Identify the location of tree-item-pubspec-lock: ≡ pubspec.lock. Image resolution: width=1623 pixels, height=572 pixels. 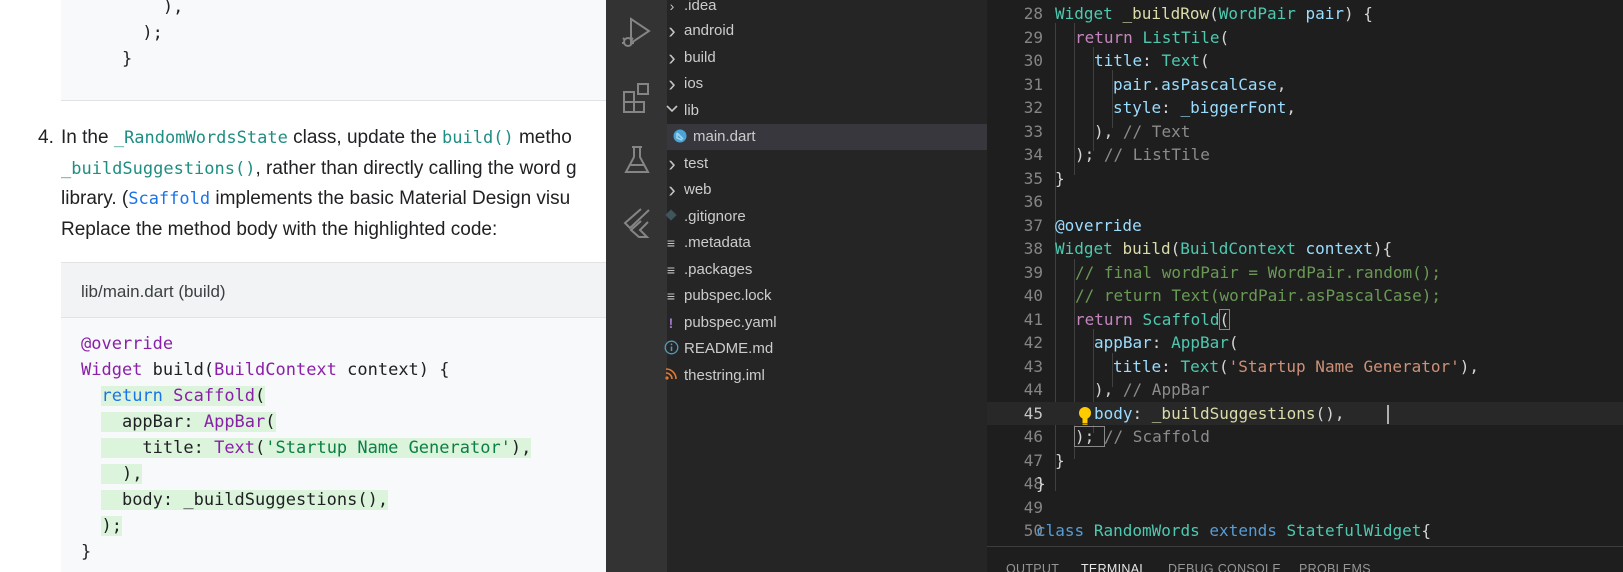
(827, 296).